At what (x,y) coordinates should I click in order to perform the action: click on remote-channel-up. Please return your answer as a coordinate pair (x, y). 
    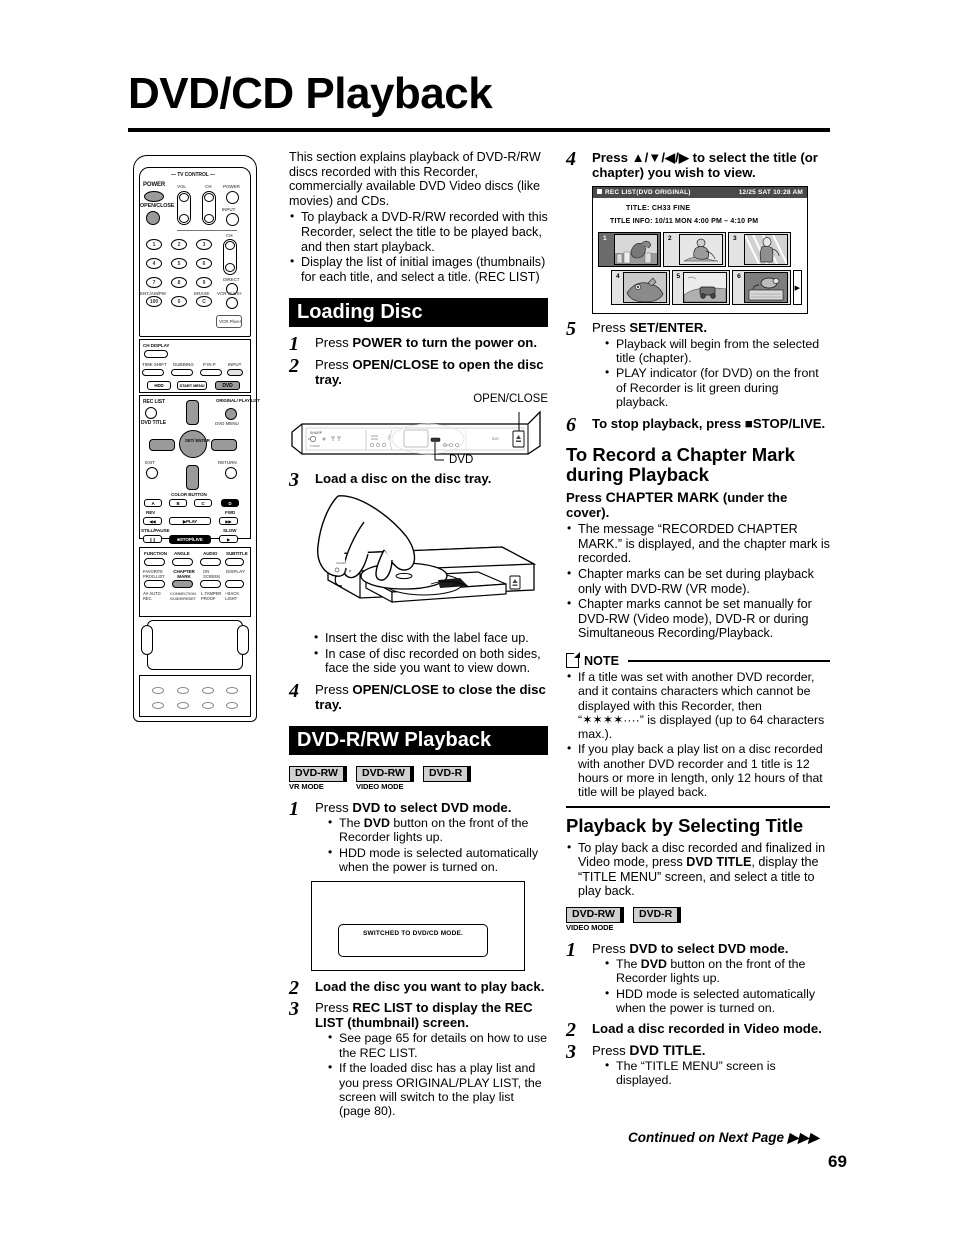
    Looking at the image, I should click on (230, 245).